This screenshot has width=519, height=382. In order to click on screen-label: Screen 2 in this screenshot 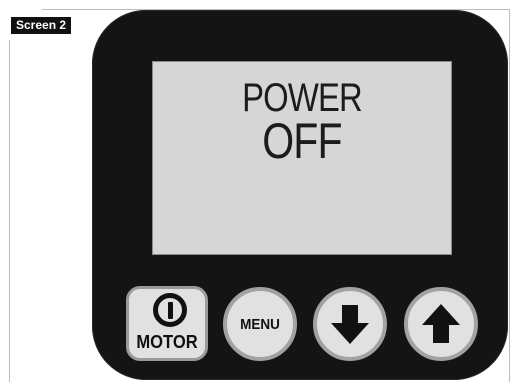, I will do `click(41, 25)`.